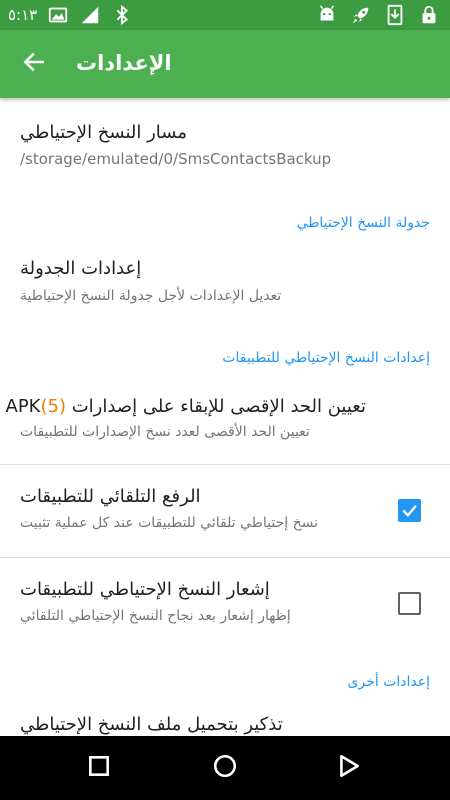  Describe the element at coordinates (388, 682) in the screenshot. I see `other-category-header: إعدادات أخرى` at that location.